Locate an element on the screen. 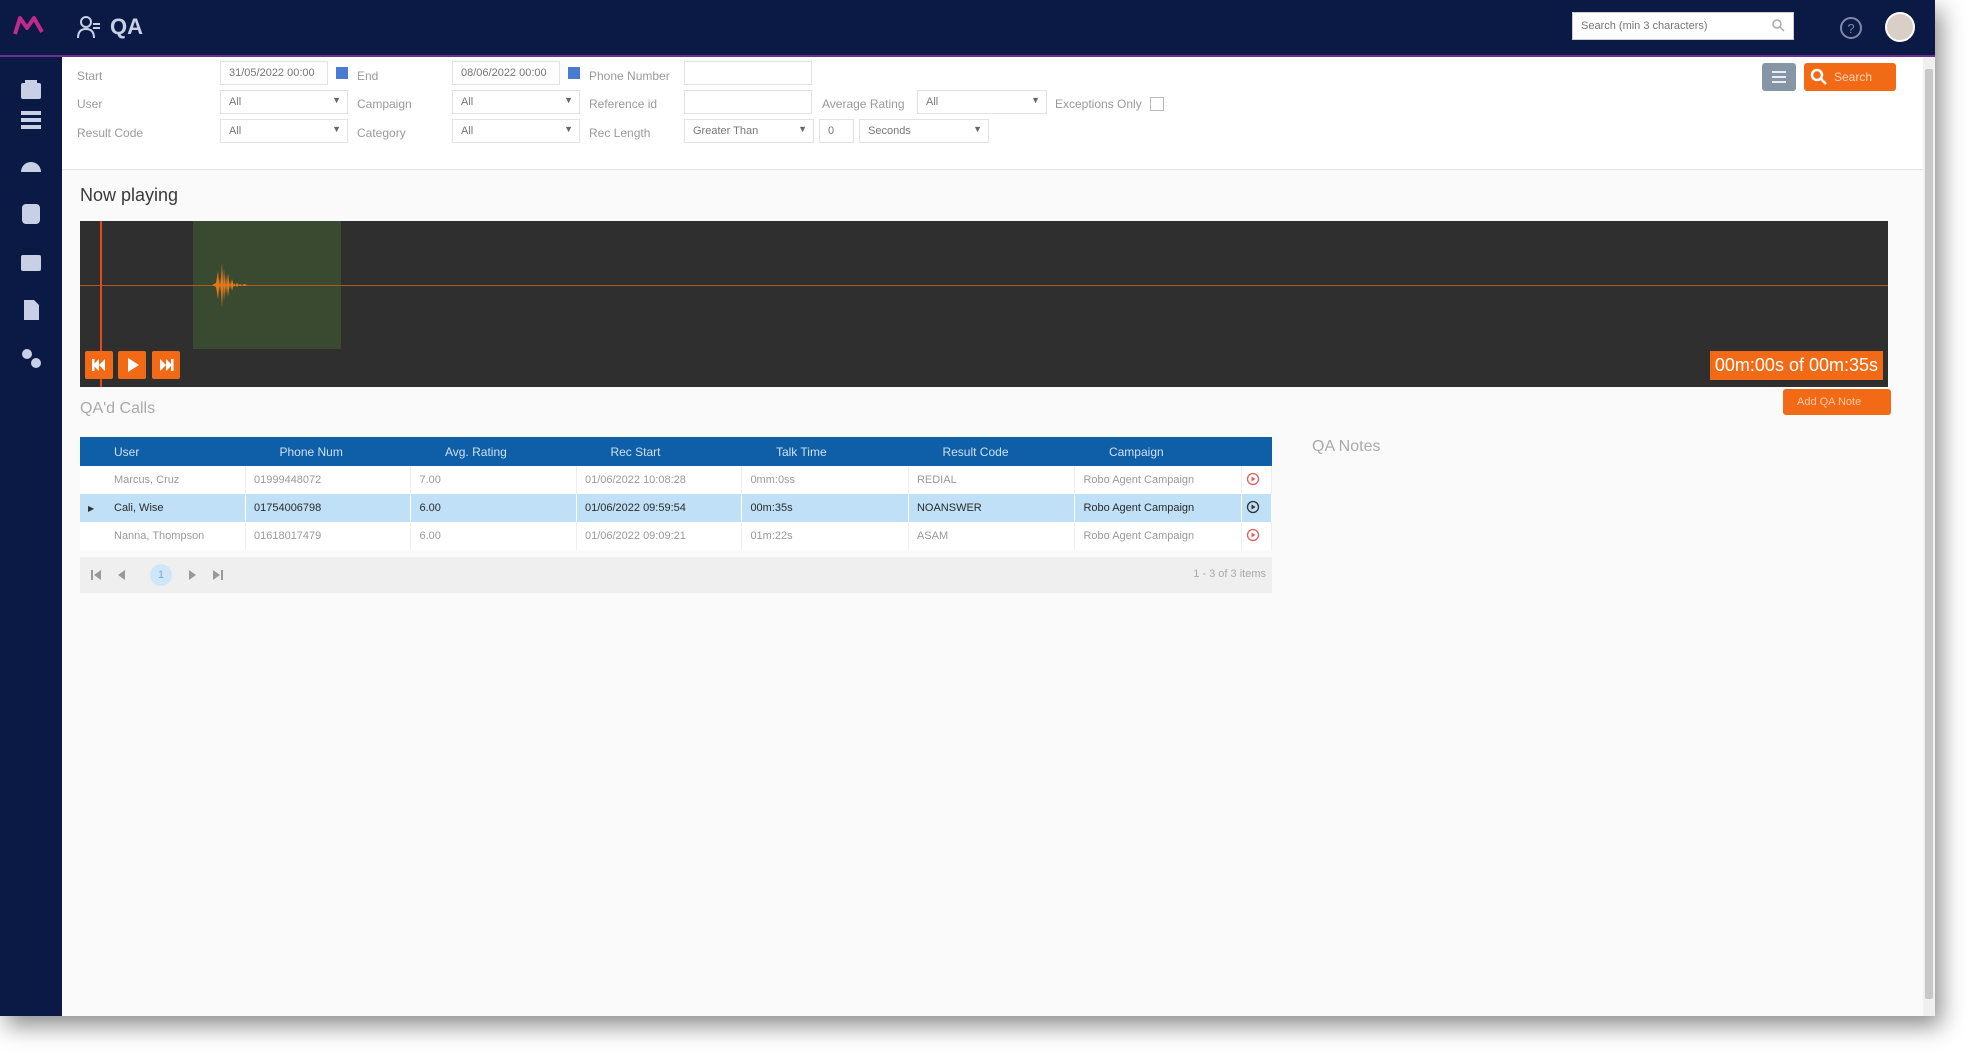 This screenshot has height=1059, width=1970. pager: 1 1 - 3 of 3 items is located at coordinates (676, 575).